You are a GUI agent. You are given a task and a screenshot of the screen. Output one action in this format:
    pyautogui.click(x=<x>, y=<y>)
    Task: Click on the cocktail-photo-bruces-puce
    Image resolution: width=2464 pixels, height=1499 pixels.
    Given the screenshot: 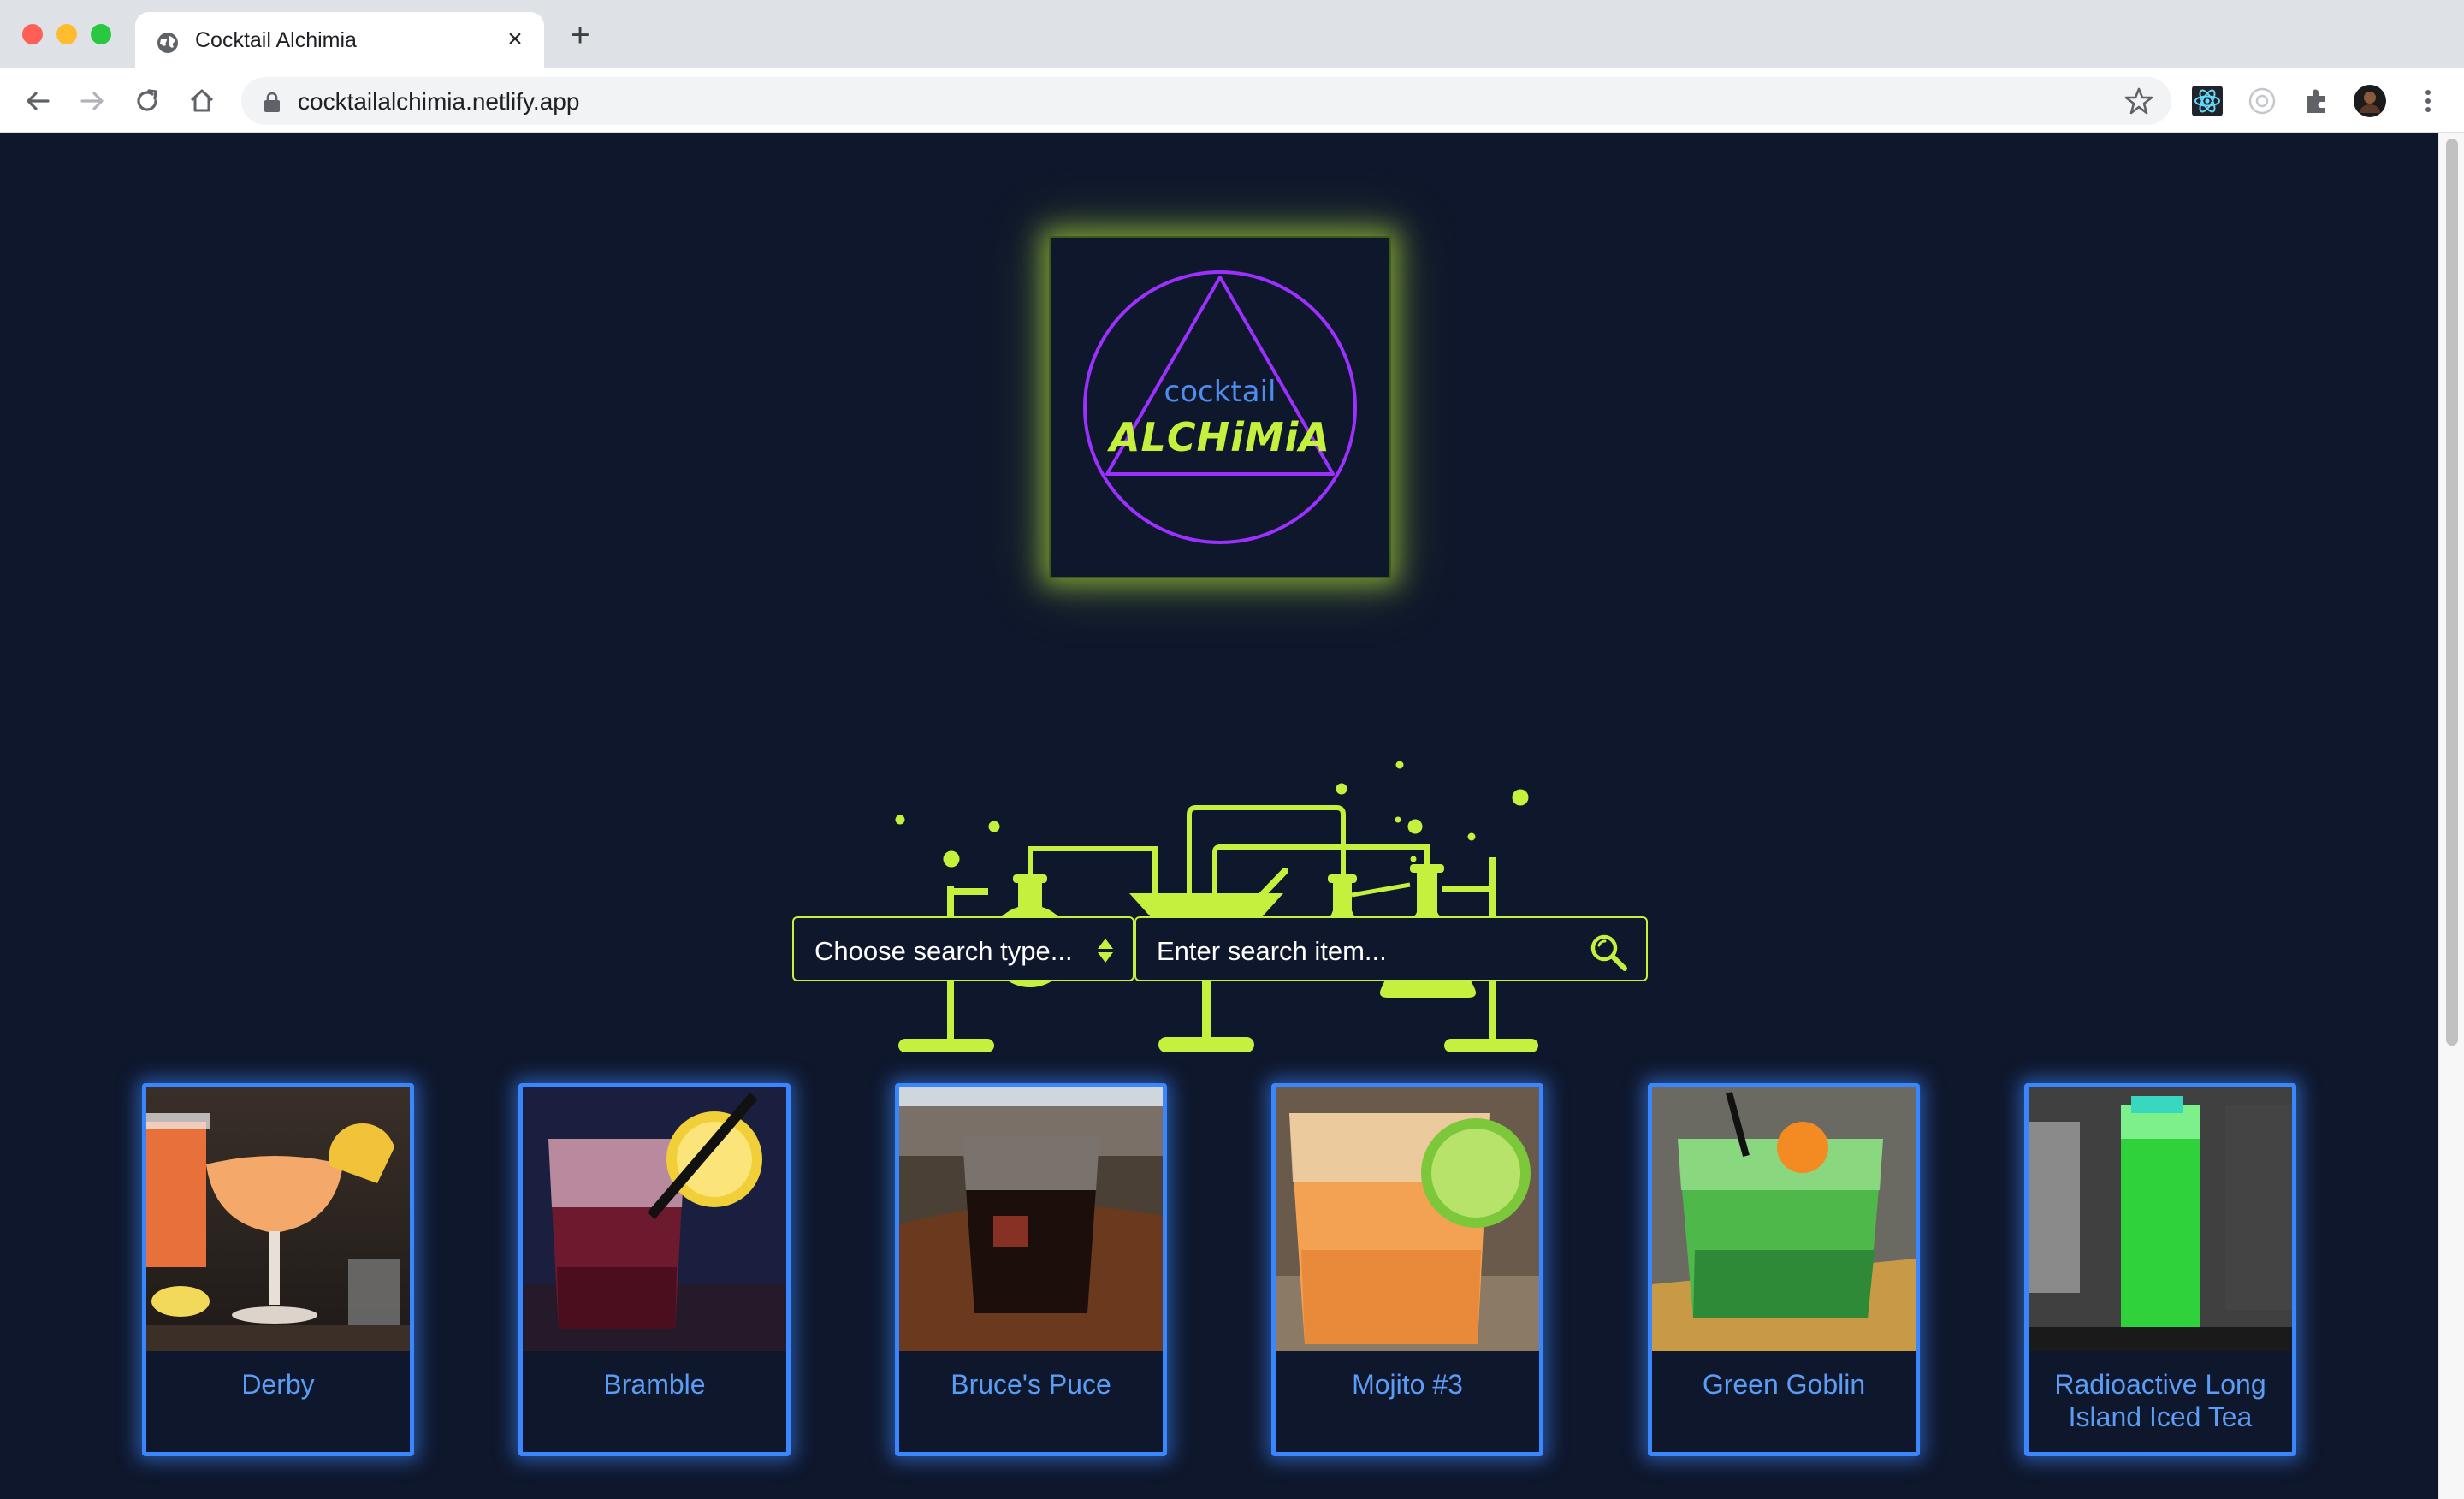 What is the action you would take?
    pyautogui.click(x=1031, y=1219)
    